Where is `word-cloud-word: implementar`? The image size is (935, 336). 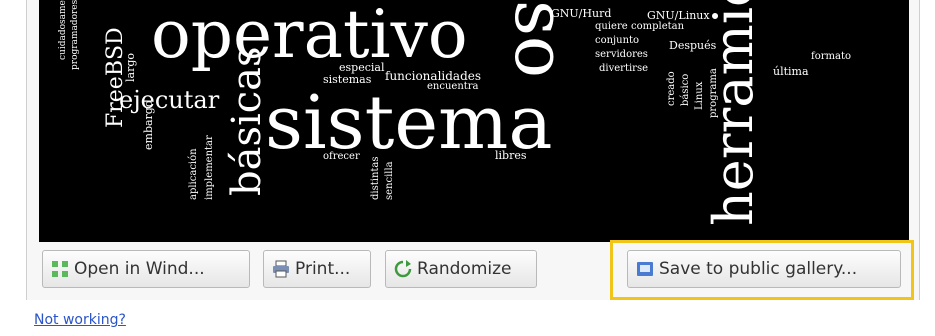
word-cloud-word: implementar is located at coordinates (209, 167).